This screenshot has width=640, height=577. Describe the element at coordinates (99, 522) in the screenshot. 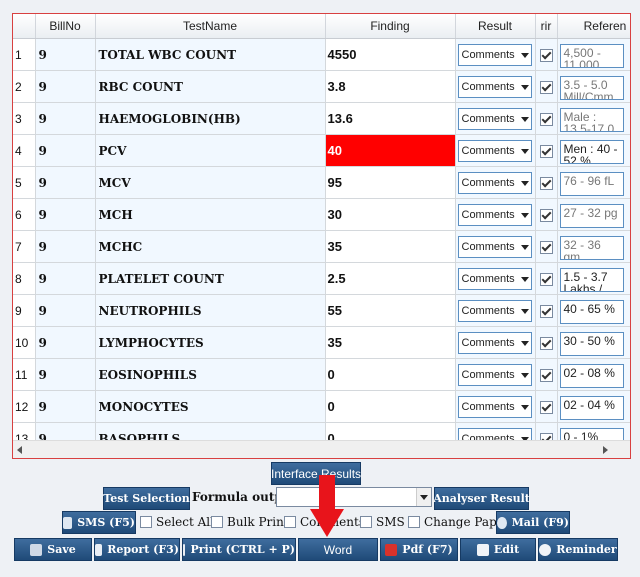

I see `sms-button: SMS (F5)` at that location.